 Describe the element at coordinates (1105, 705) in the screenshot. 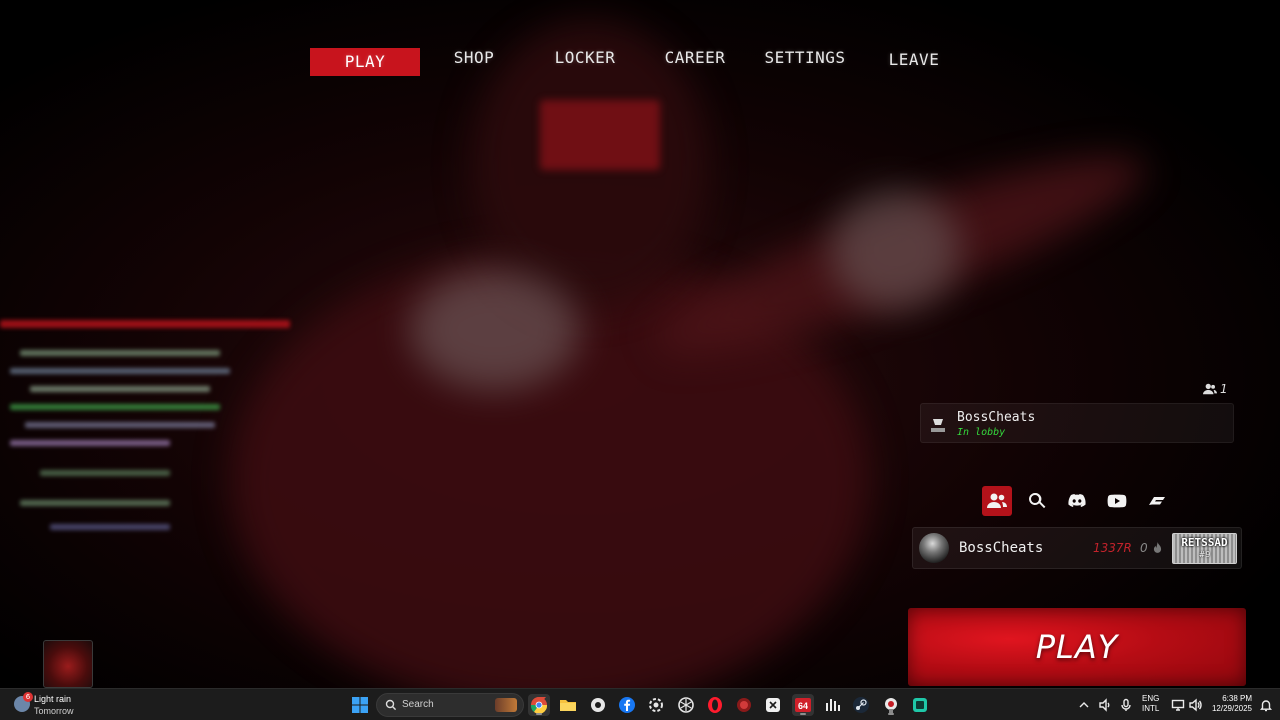

I see `tray-audio-device` at that location.